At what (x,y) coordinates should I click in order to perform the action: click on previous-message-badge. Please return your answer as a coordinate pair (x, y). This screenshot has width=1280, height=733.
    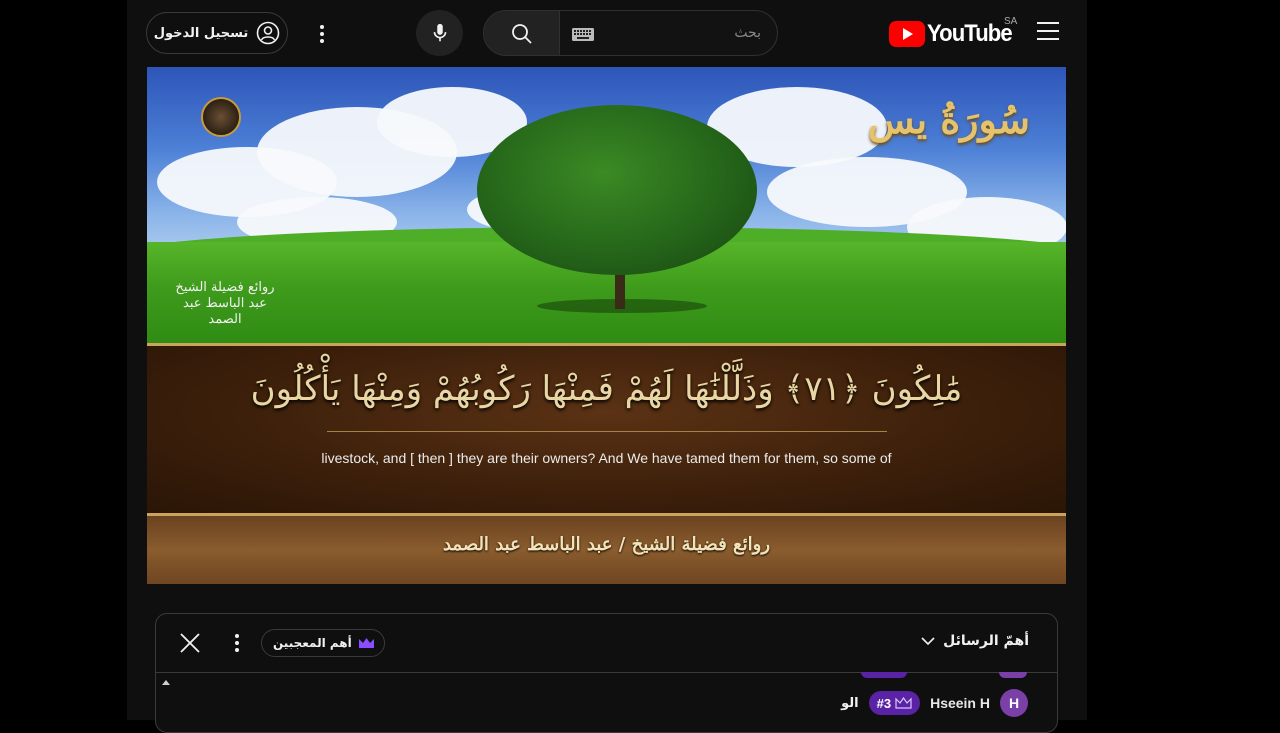
    Looking at the image, I should click on (884, 675).